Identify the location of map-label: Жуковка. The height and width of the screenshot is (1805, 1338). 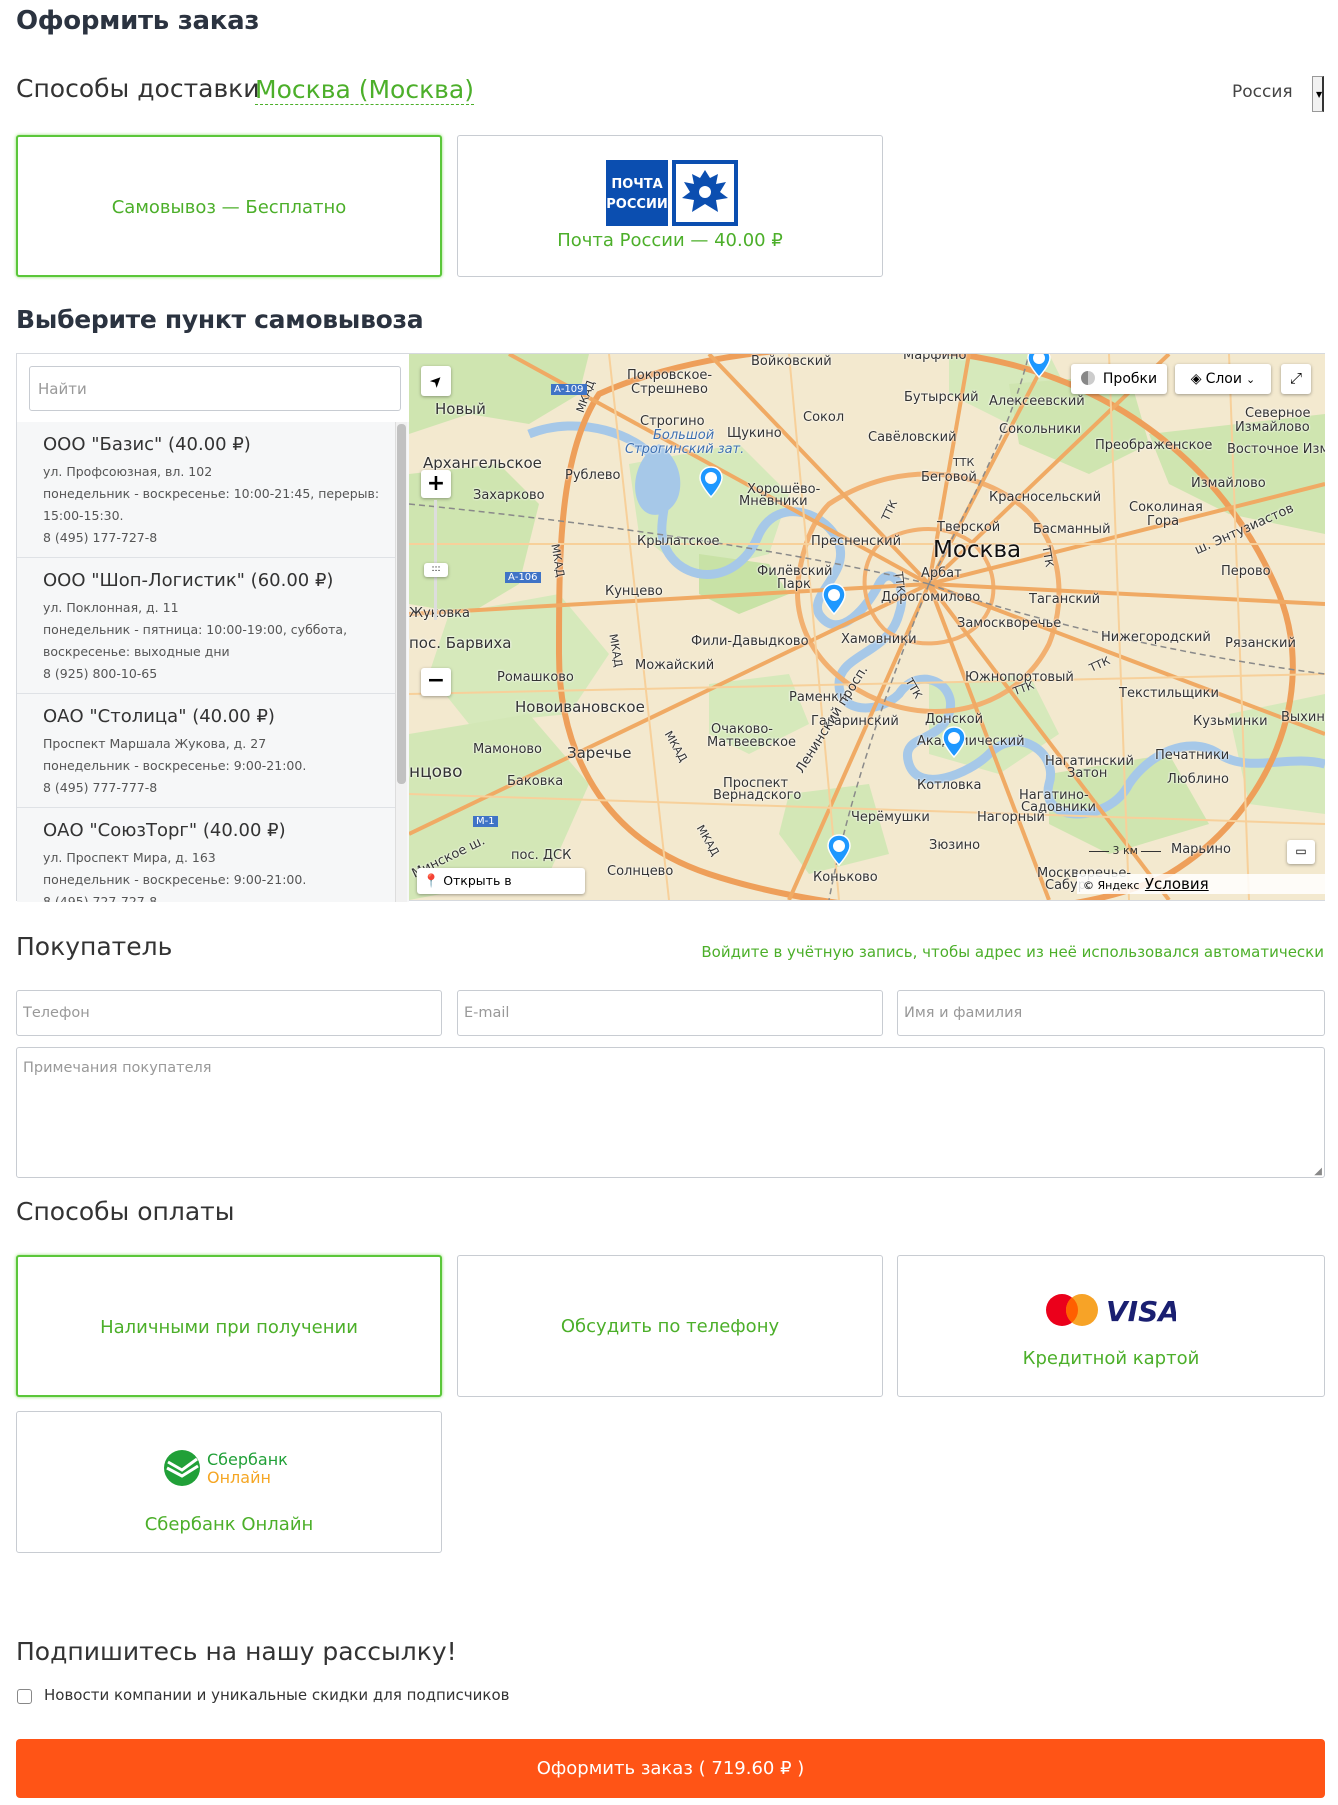
(439, 613).